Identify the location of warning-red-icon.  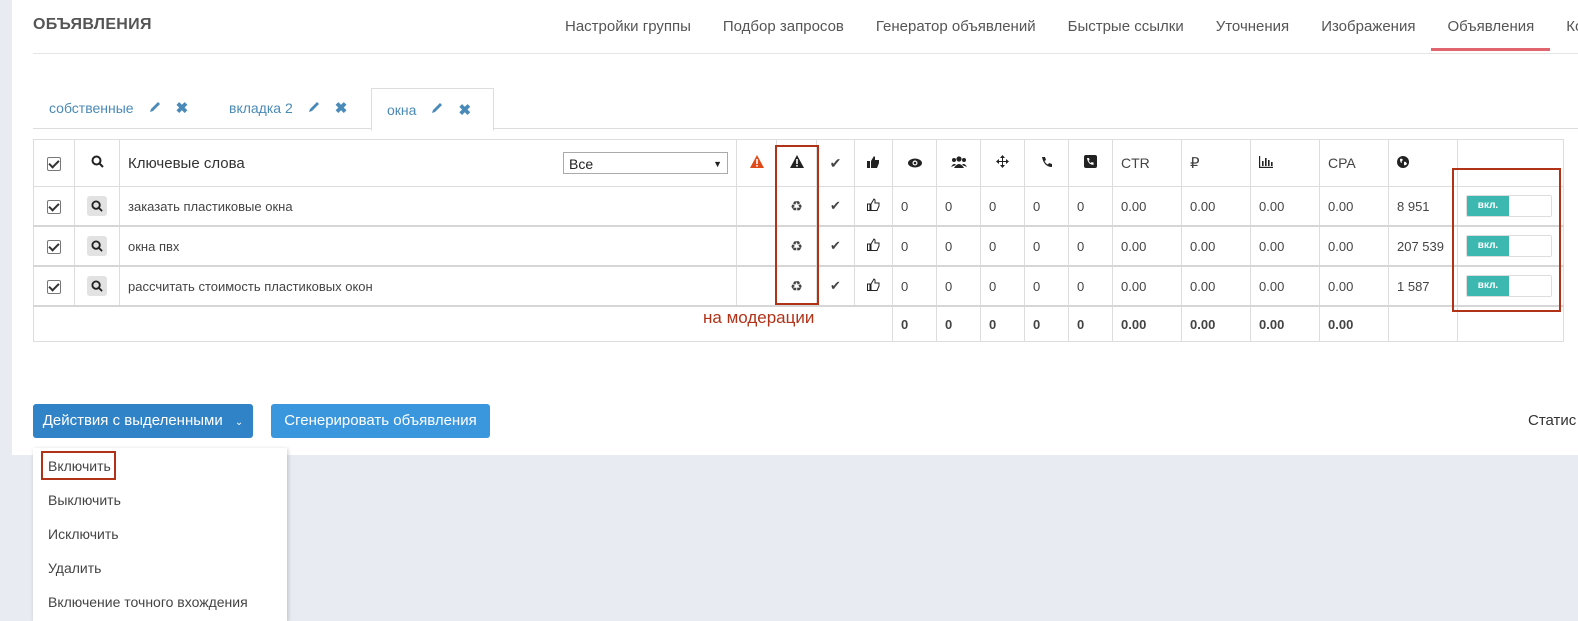
(756, 161).